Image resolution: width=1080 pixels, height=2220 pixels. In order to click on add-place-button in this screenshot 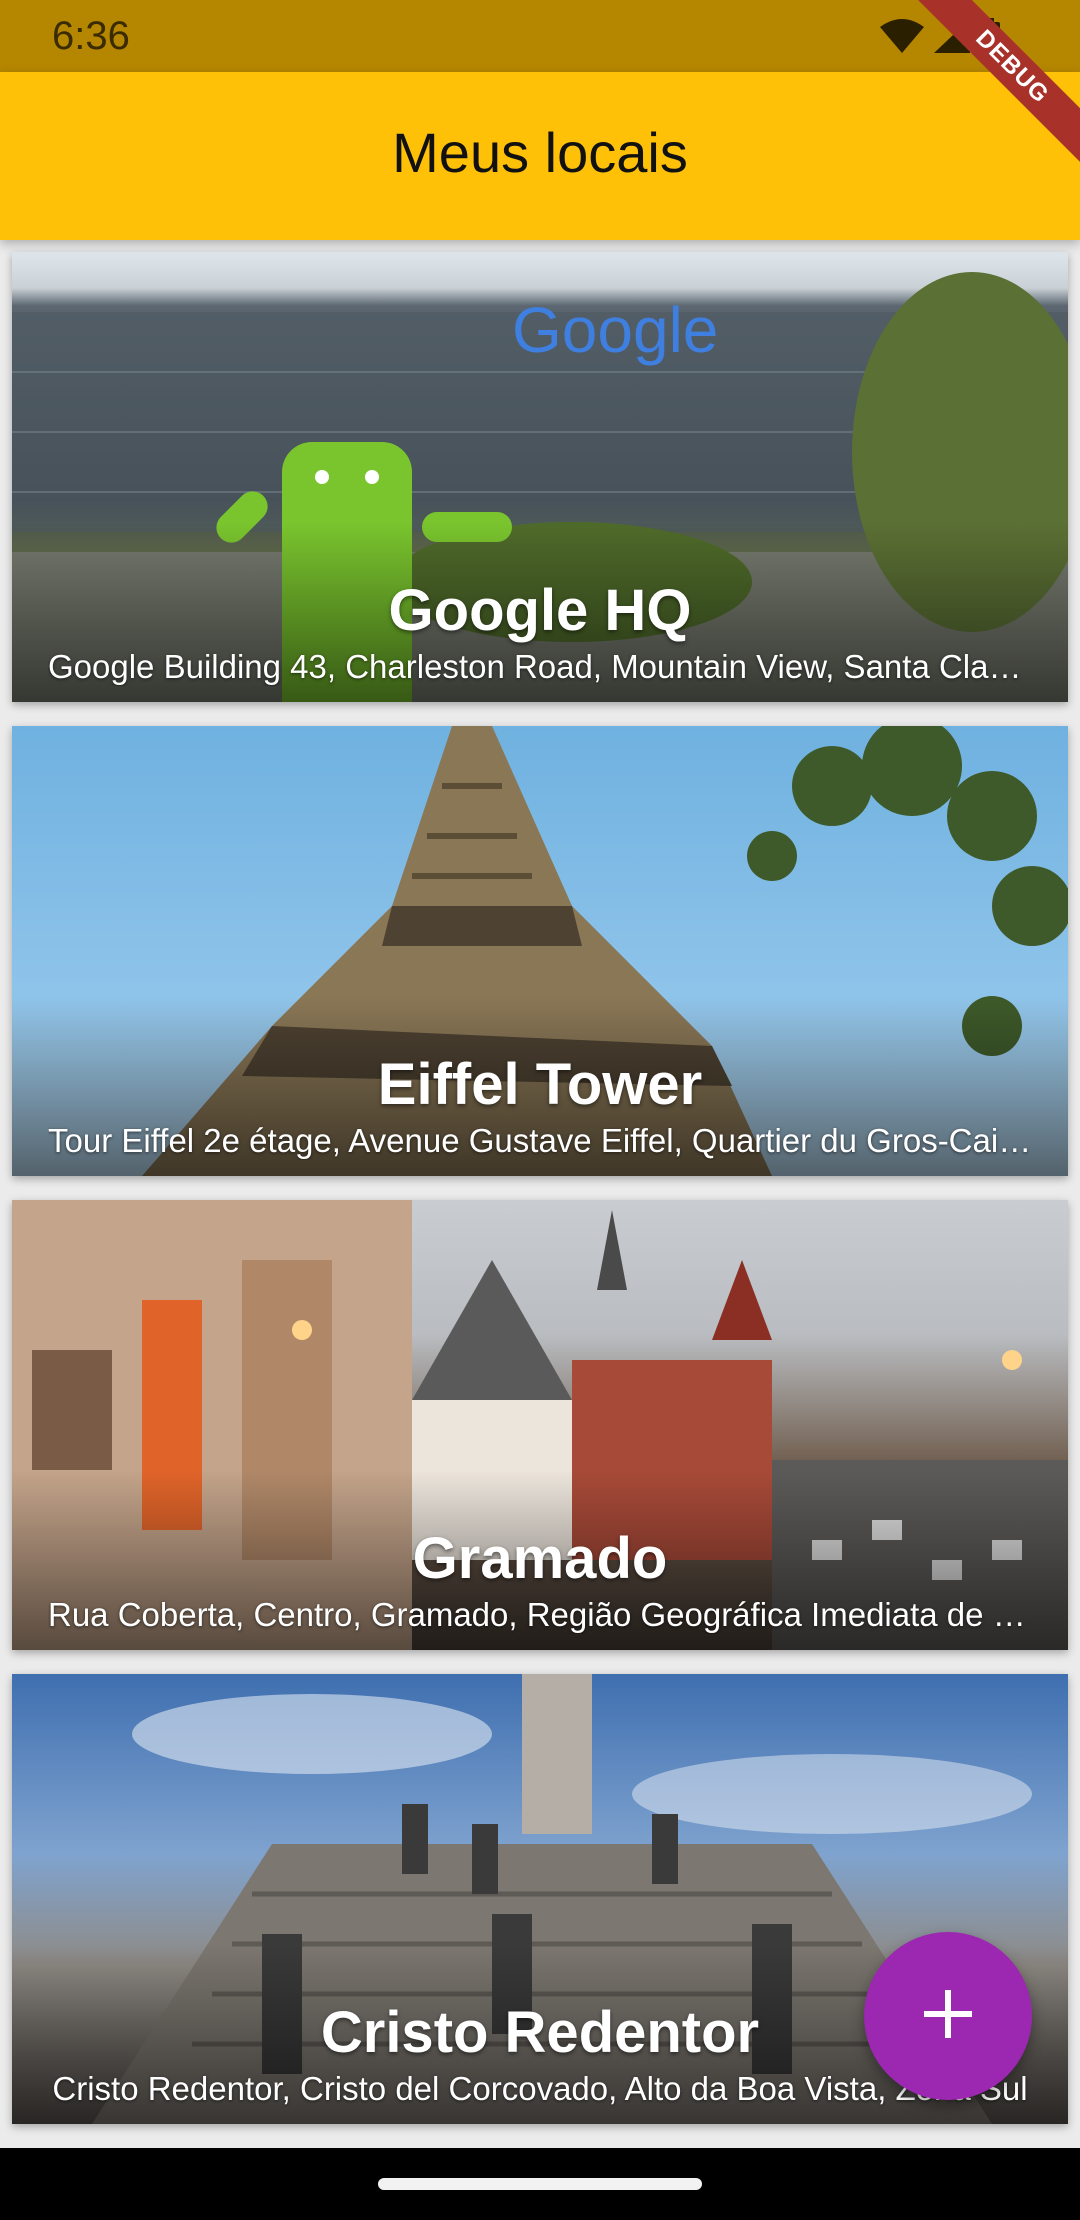, I will do `click(948, 2016)`.